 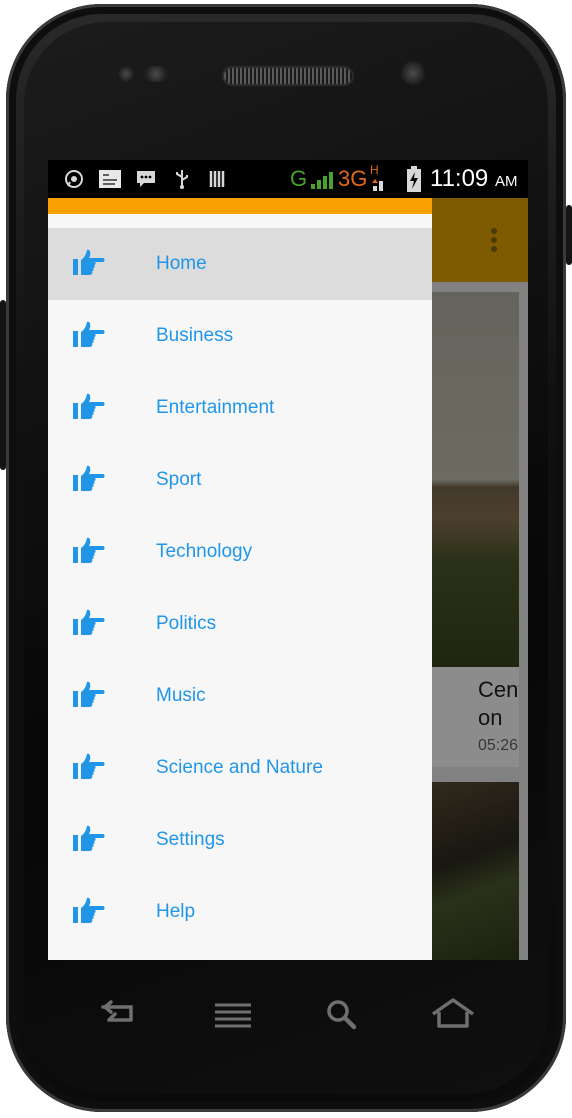 What do you see at coordinates (240, 480) in the screenshot?
I see `drawer-item-sport: Sport` at bounding box center [240, 480].